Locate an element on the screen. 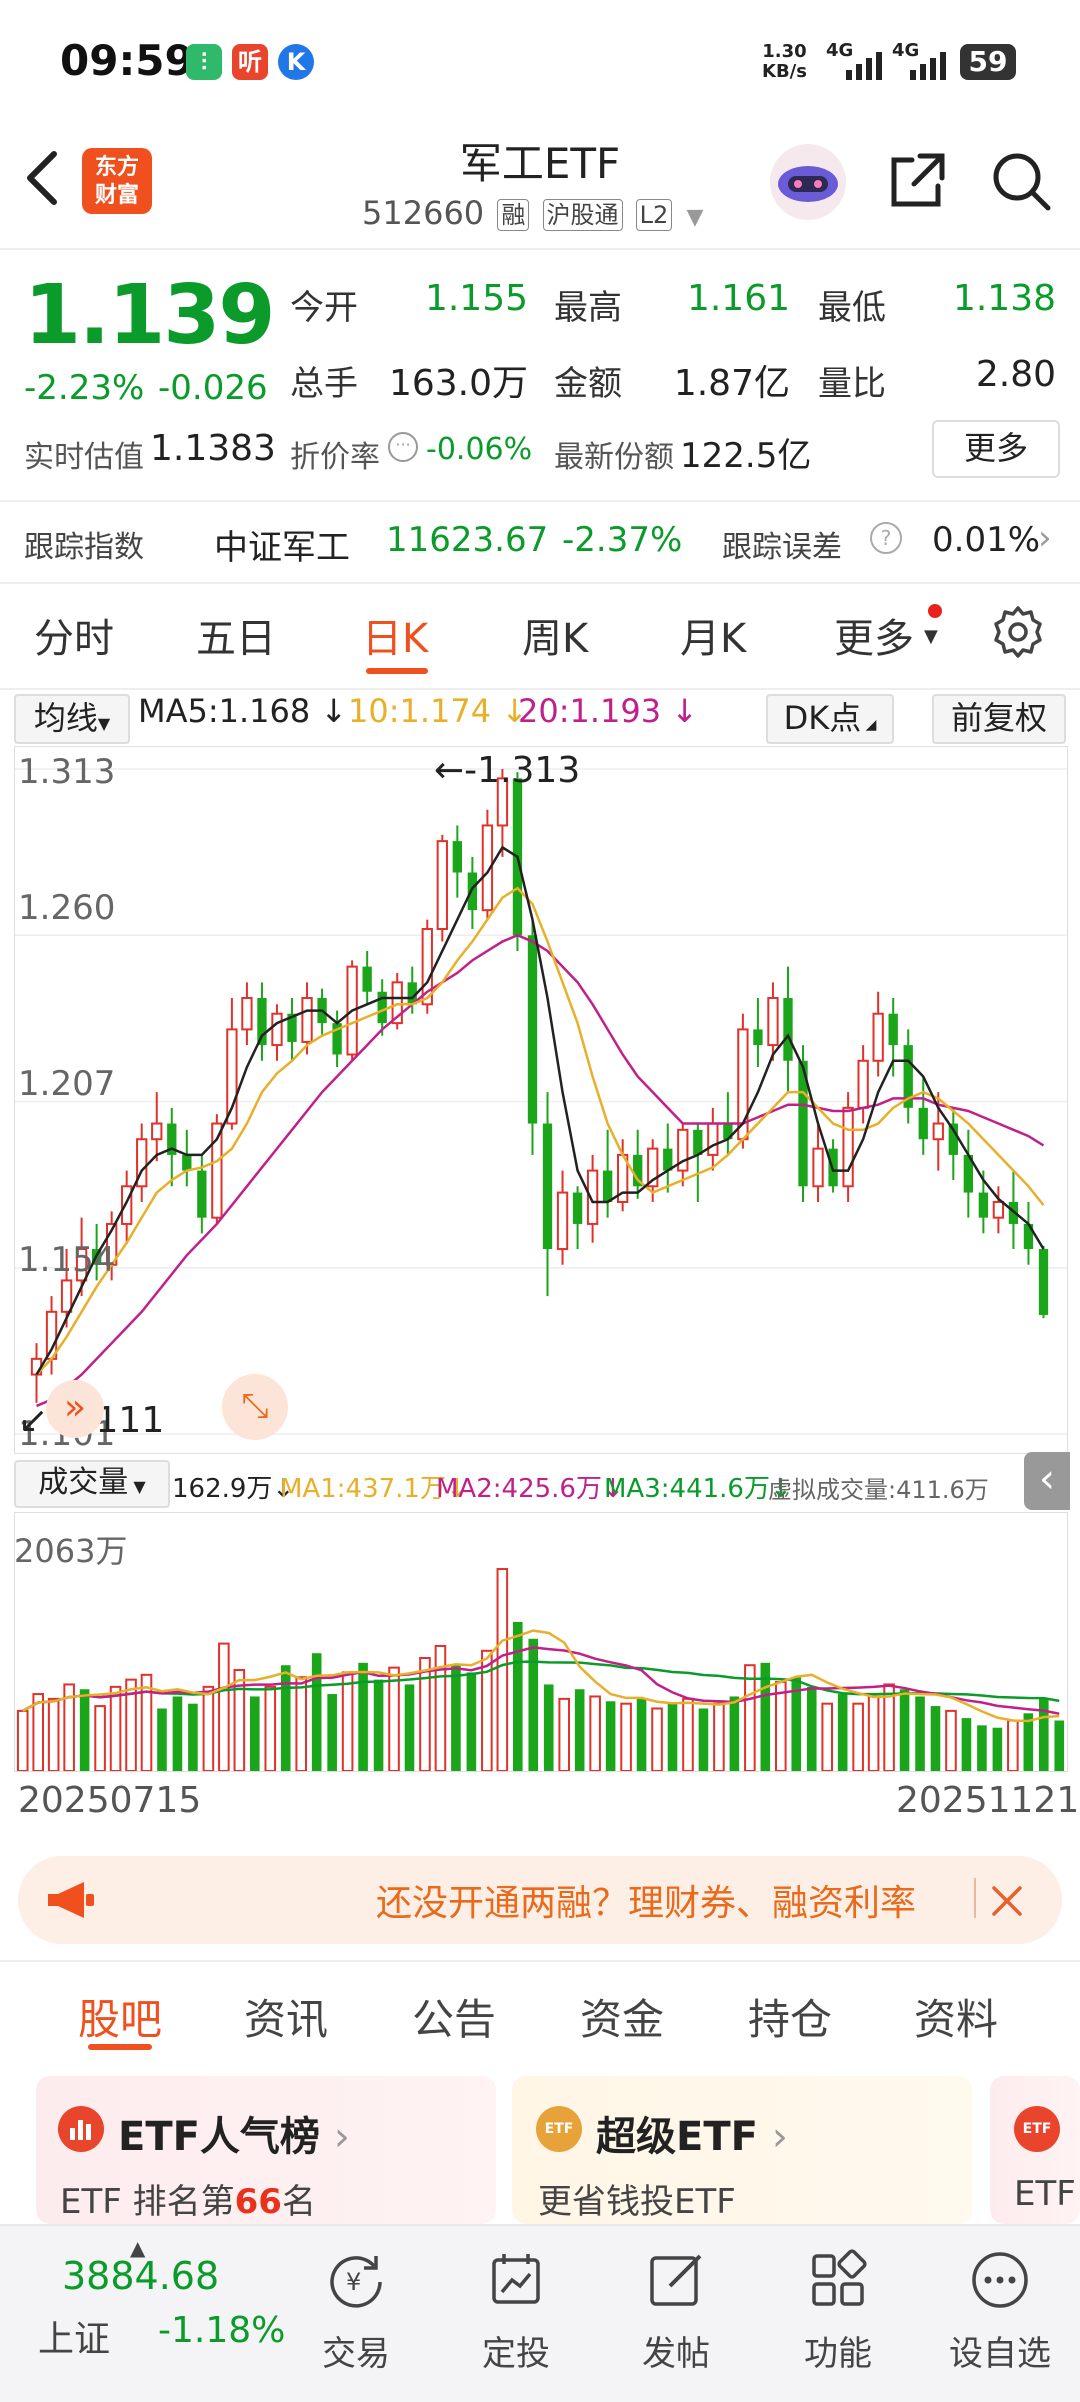 This screenshot has height=2402, width=1080. back-arrow-icon is located at coordinates (42, 178).